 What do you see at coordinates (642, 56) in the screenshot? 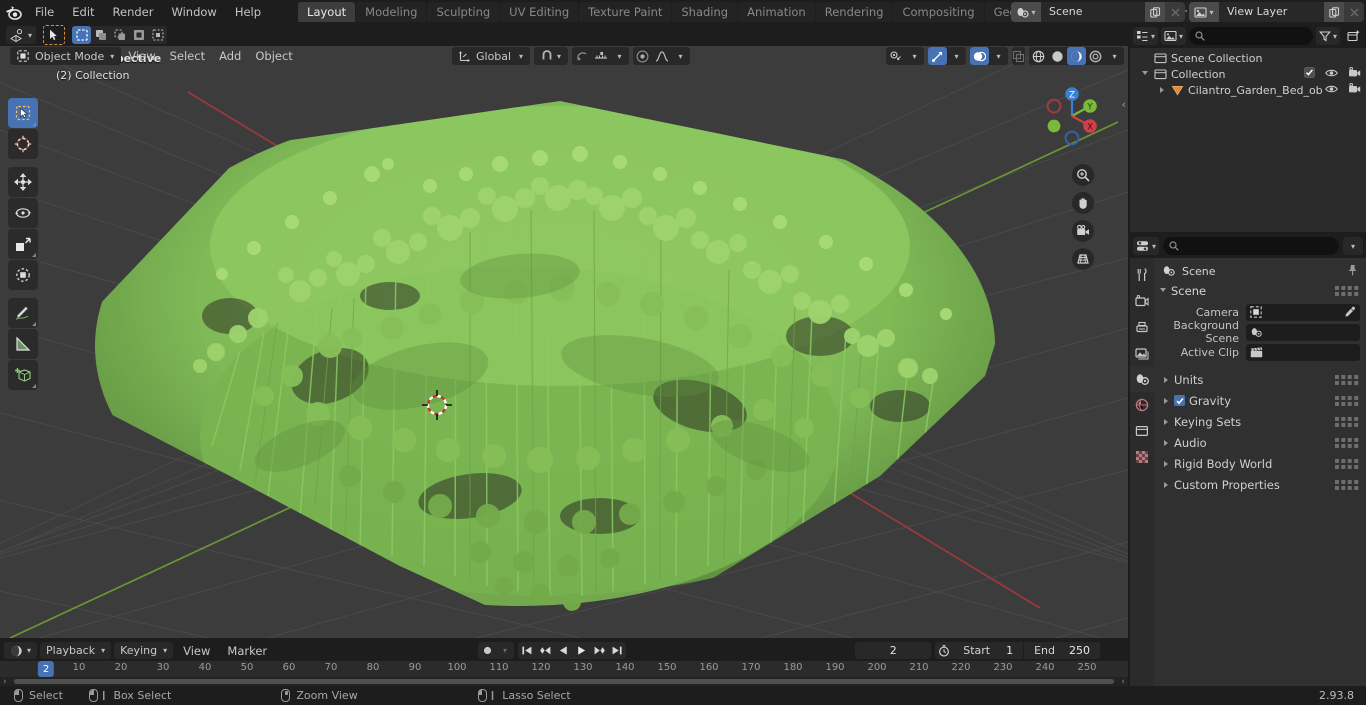
I see `proportional-editing-toggle` at bounding box center [642, 56].